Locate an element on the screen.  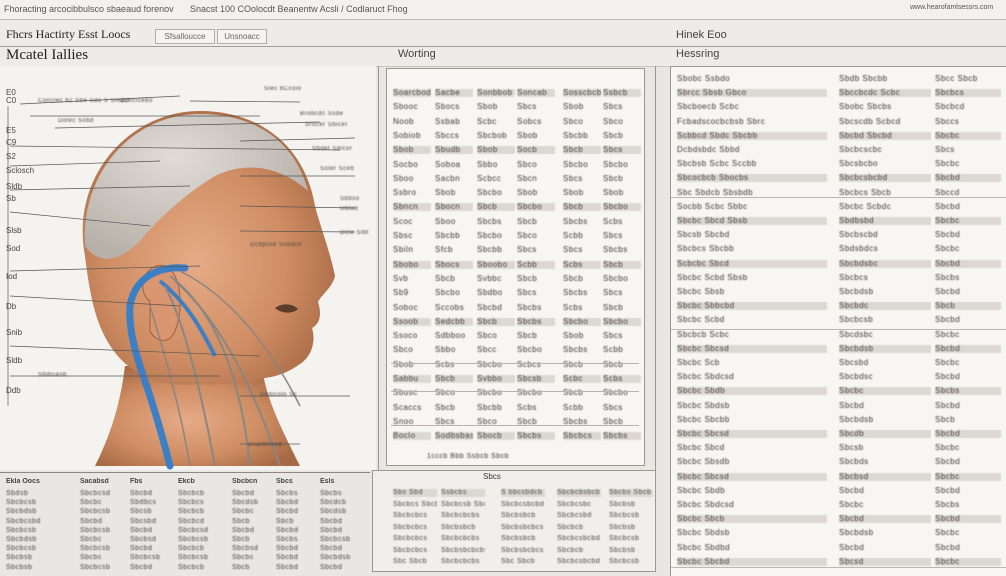
hearing-cell: Sbcbcs is located at coordinates (968, 93).